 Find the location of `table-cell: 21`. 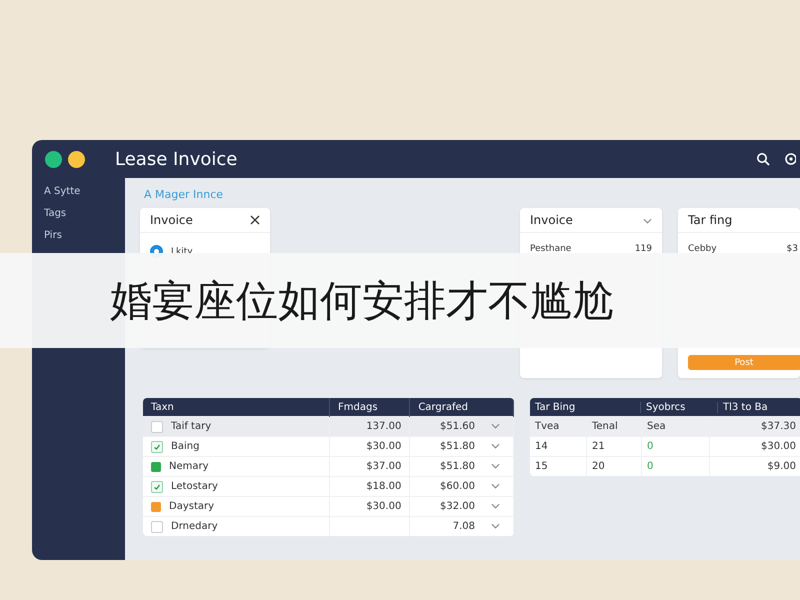

table-cell: 21 is located at coordinates (614, 446).